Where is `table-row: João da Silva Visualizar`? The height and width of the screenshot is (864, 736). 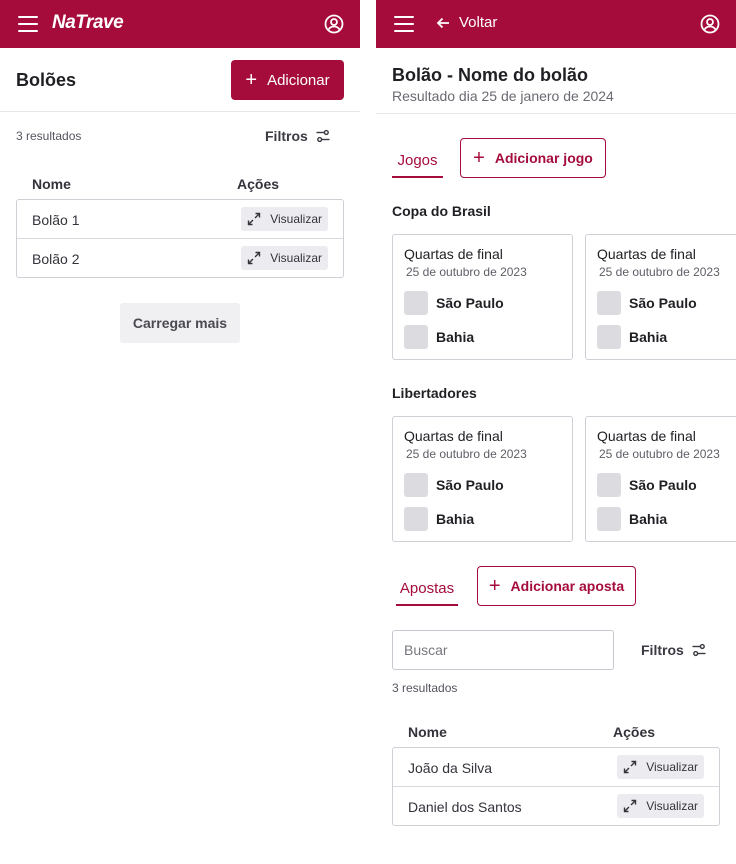
table-row: João da Silva Visualizar is located at coordinates (556, 767).